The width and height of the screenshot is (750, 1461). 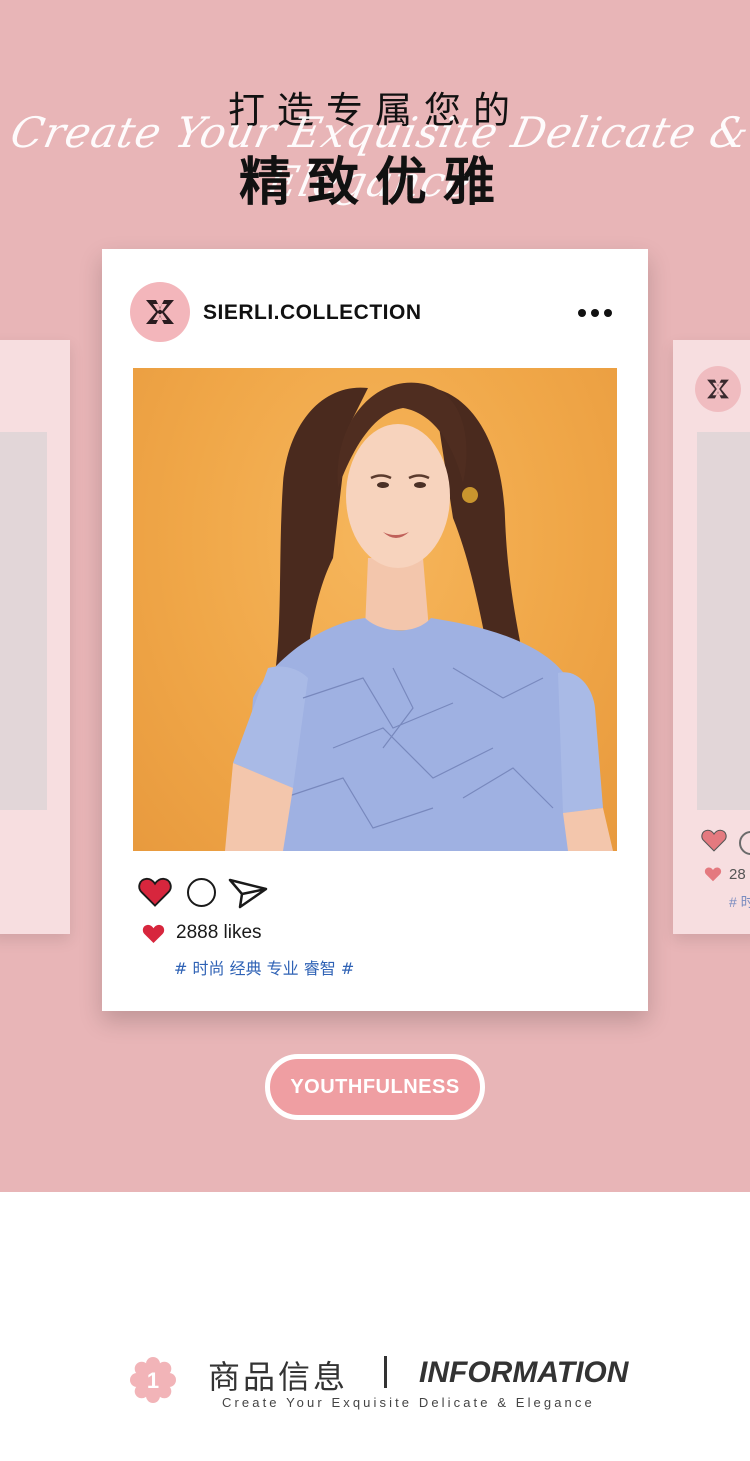 I want to click on account-name: SIERLI.COLLECTION, so click(x=312, y=313).